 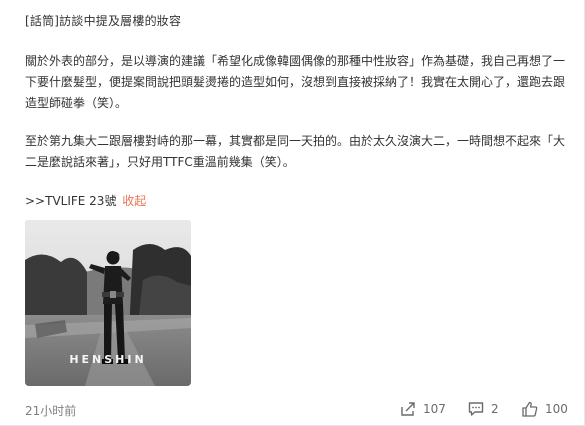 What do you see at coordinates (103, 21) in the screenshot?
I see `post-title: [話筒]訪談中提及層樓的妝容` at bounding box center [103, 21].